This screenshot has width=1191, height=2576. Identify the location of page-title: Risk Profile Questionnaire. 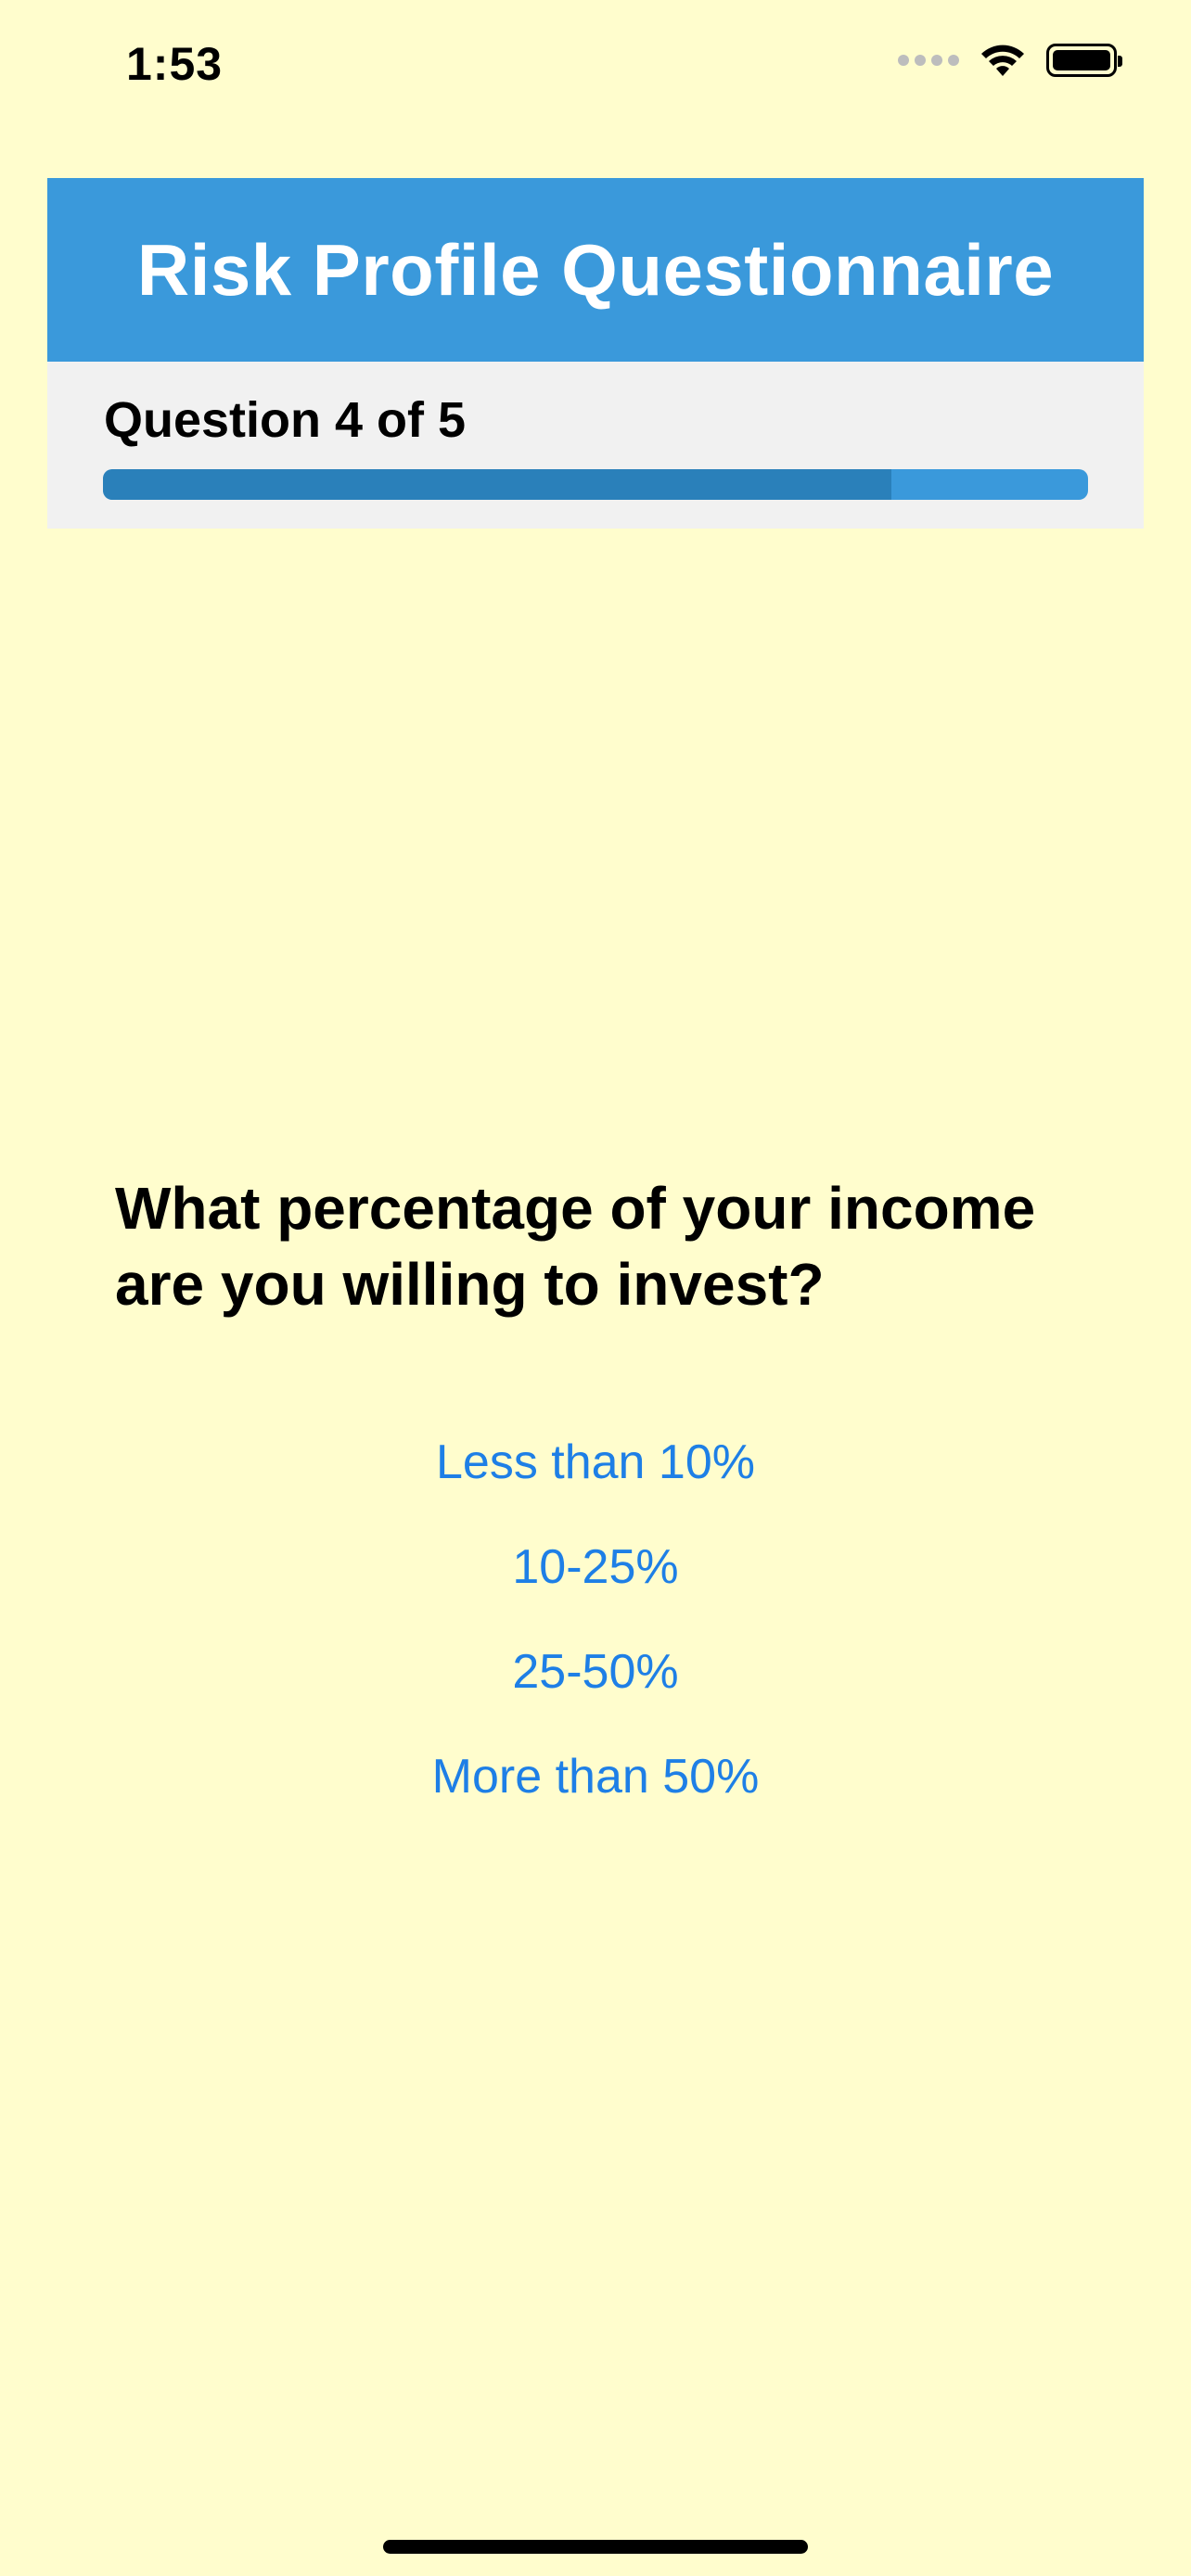
(595, 269).